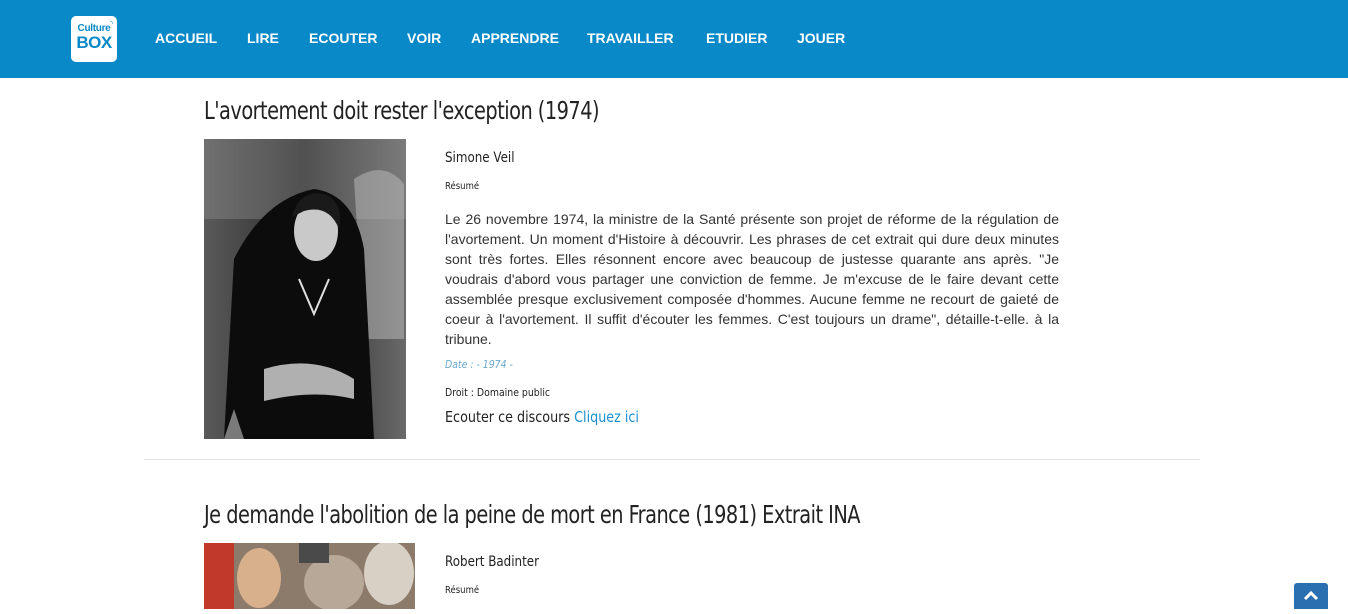  What do you see at coordinates (479, 364) in the screenshot?
I see `article-date: Date : - 1974 -` at bounding box center [479, 364].